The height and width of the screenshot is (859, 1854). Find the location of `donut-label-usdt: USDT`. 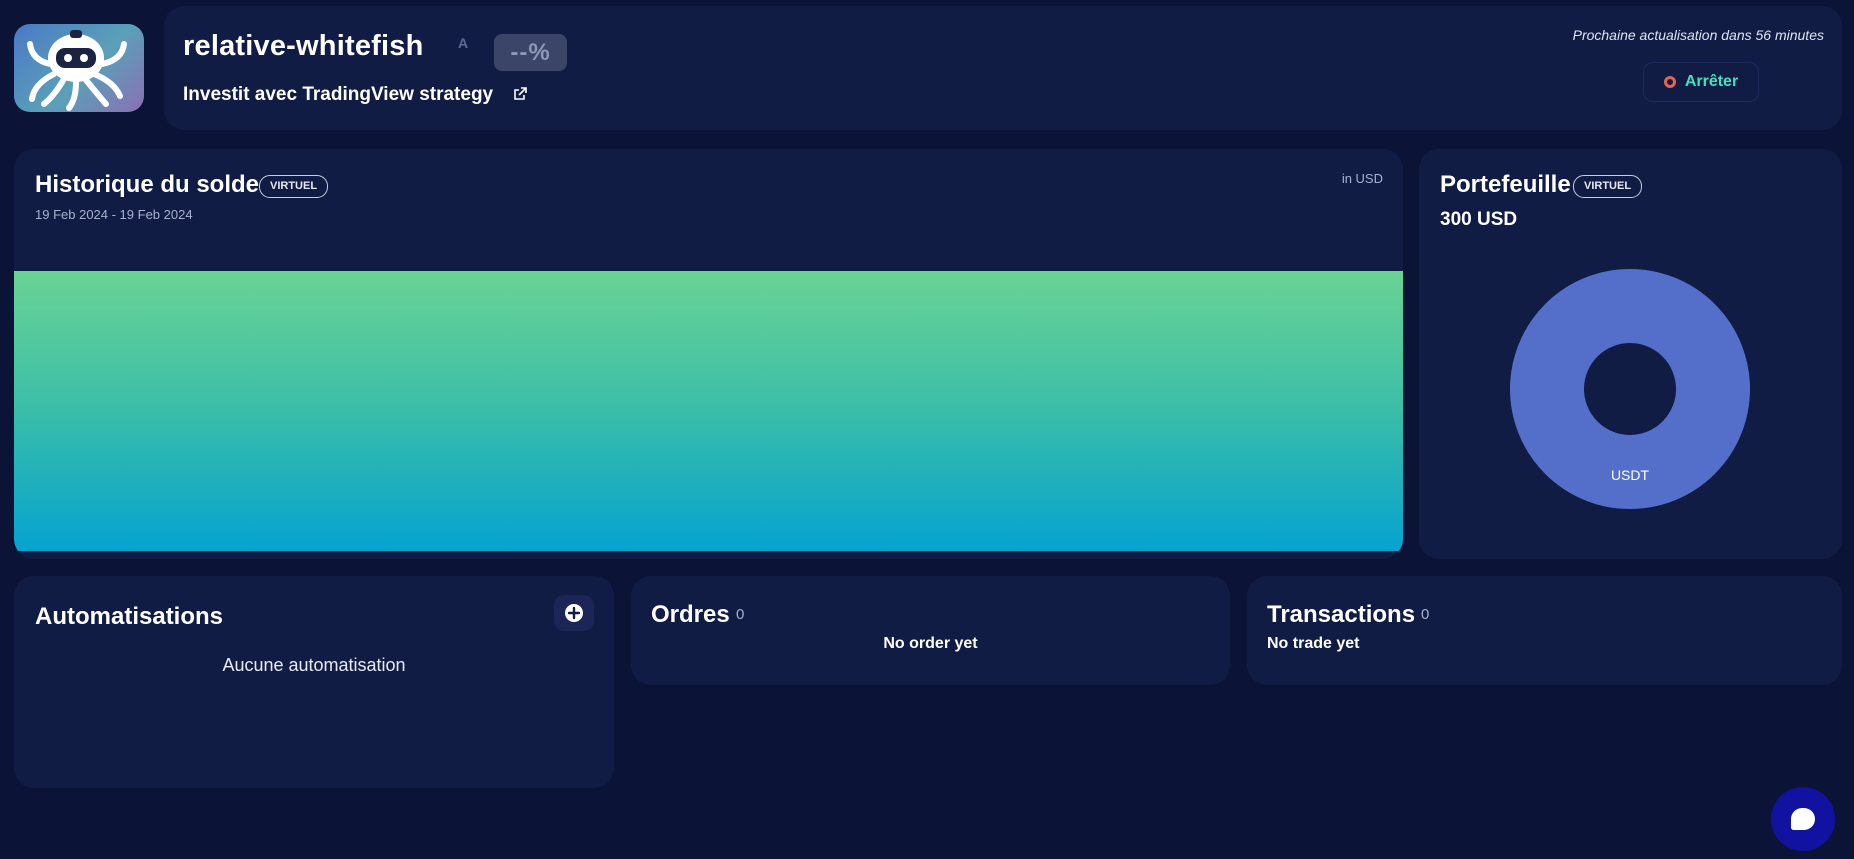

donut-label-usdt: USDT is located at coordinates (1630, 475).